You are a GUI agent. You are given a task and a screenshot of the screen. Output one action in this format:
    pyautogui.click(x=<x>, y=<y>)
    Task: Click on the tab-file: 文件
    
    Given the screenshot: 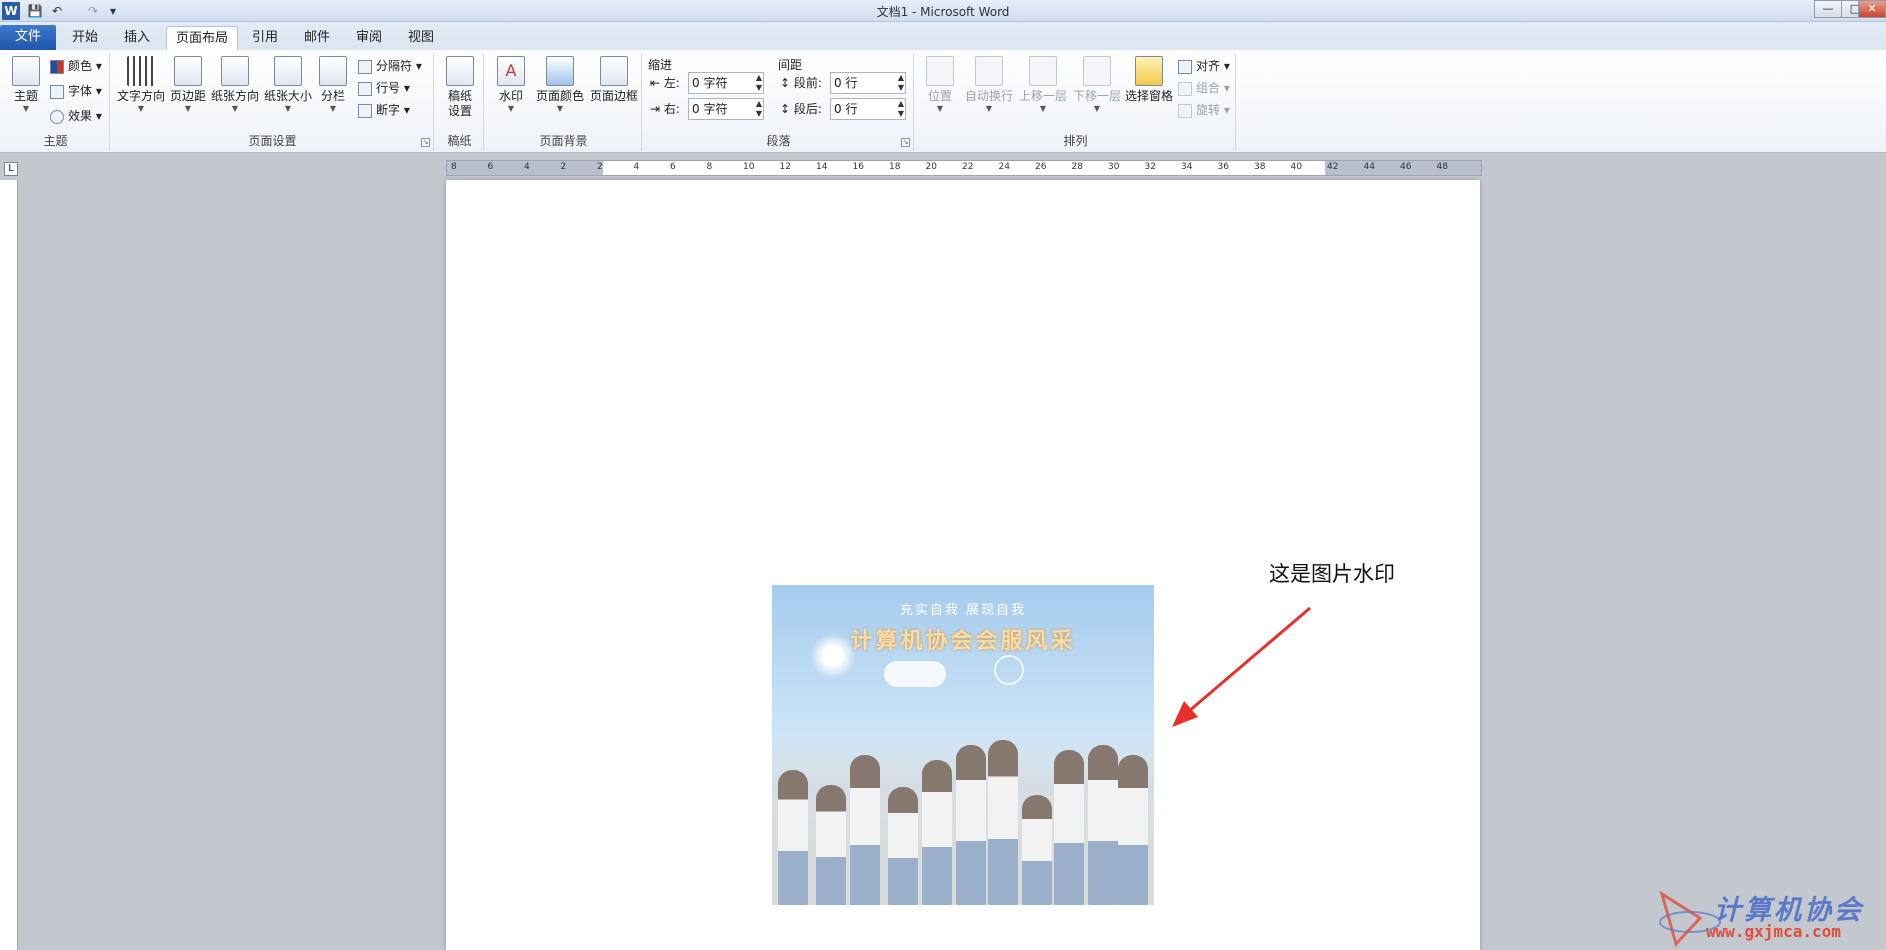 What is the action you would take?
    pyautogui.click(x=28, y=37)
    